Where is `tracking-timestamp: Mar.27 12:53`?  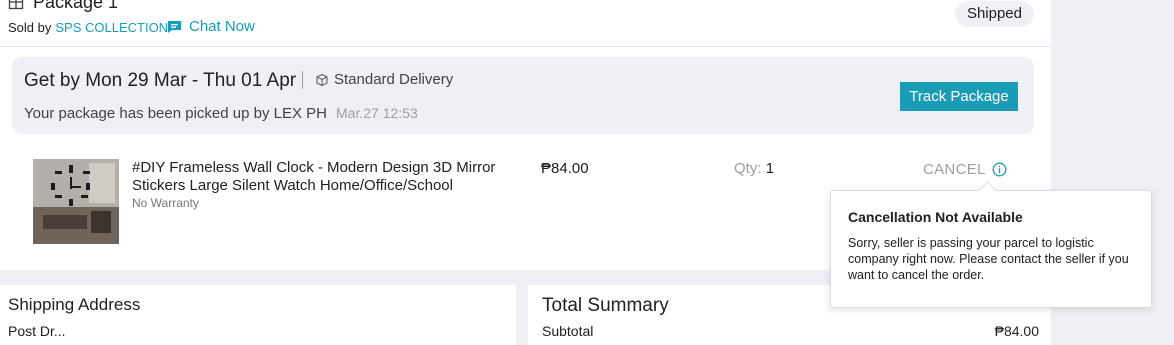 tracking-timestamp: Mar.27 12:53 is located at coordinates (377, 113).